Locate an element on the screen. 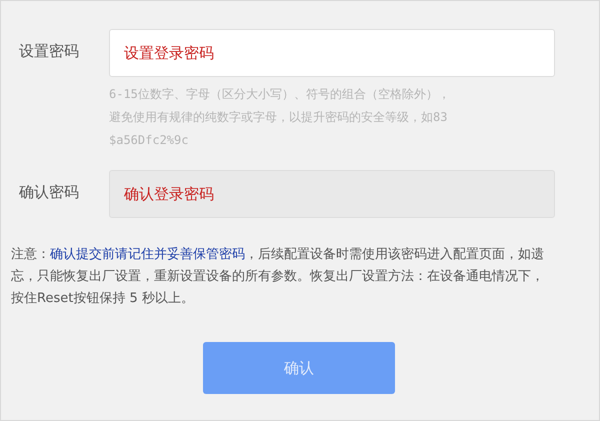  hint-text: 6-15位数字、字母（区分大小写）、符号的组合（空格除外）， is located at coordinates (280, 94).